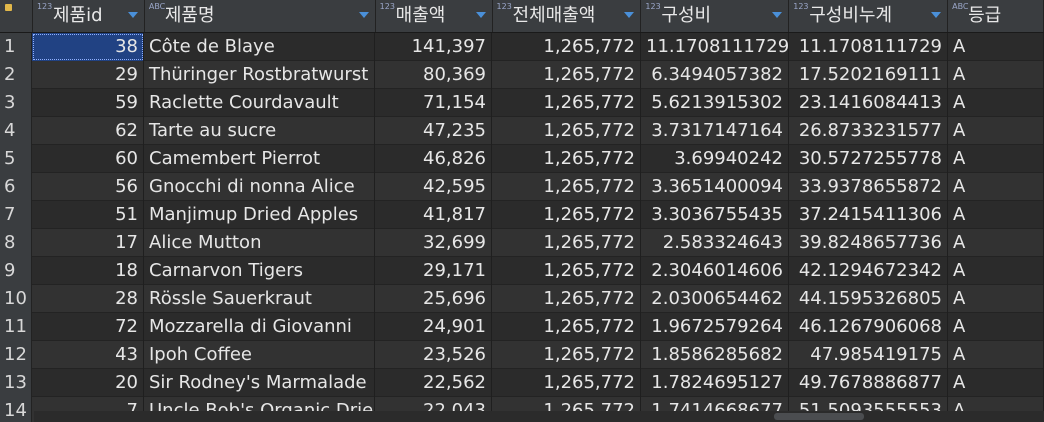  I want to click on table-cell: 20, so click(88, 383).